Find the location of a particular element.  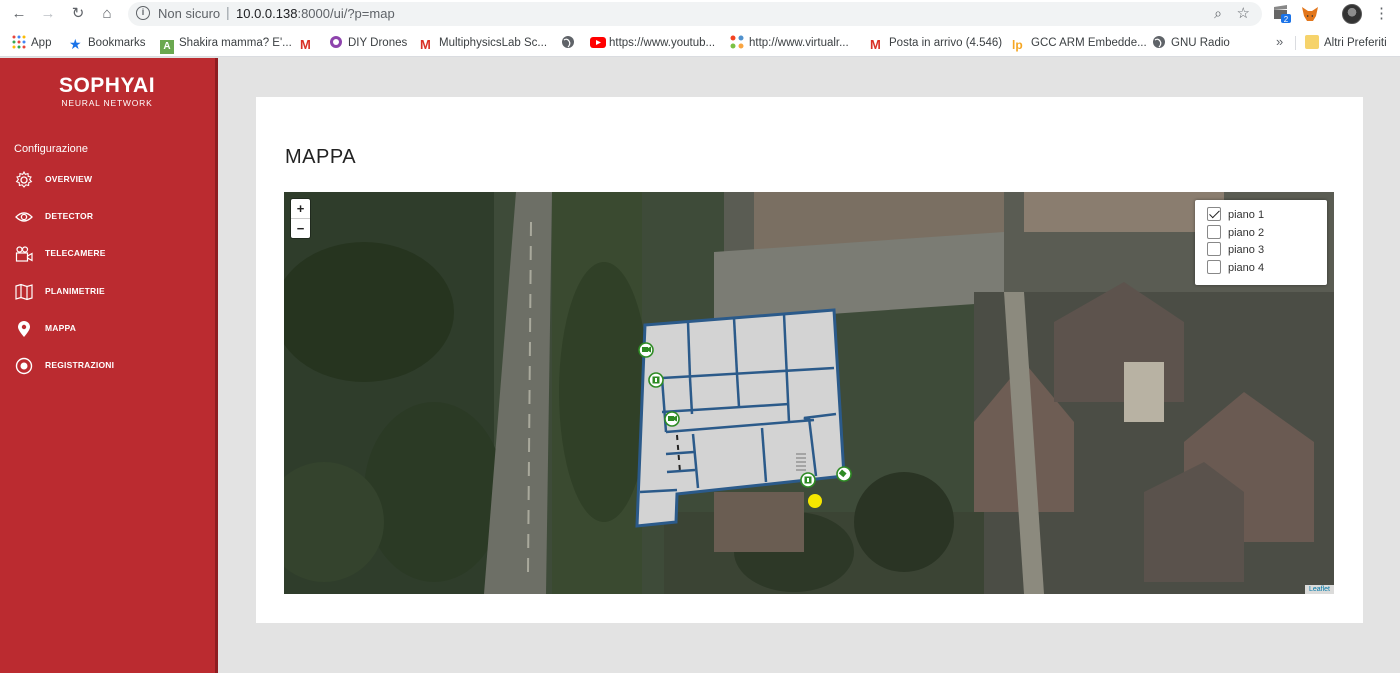

sidebar-item-registrazioni: REGISTRAZIONI is located at coordinates (107, 366).